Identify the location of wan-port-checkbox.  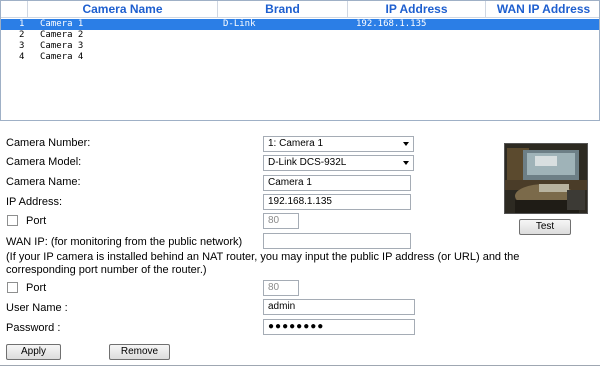
(12, 287).